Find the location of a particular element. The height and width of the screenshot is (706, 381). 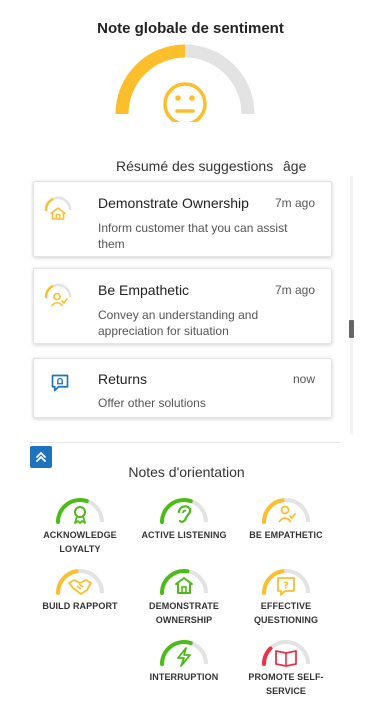

suggestion-time: now is located at coordinates (303, 379).